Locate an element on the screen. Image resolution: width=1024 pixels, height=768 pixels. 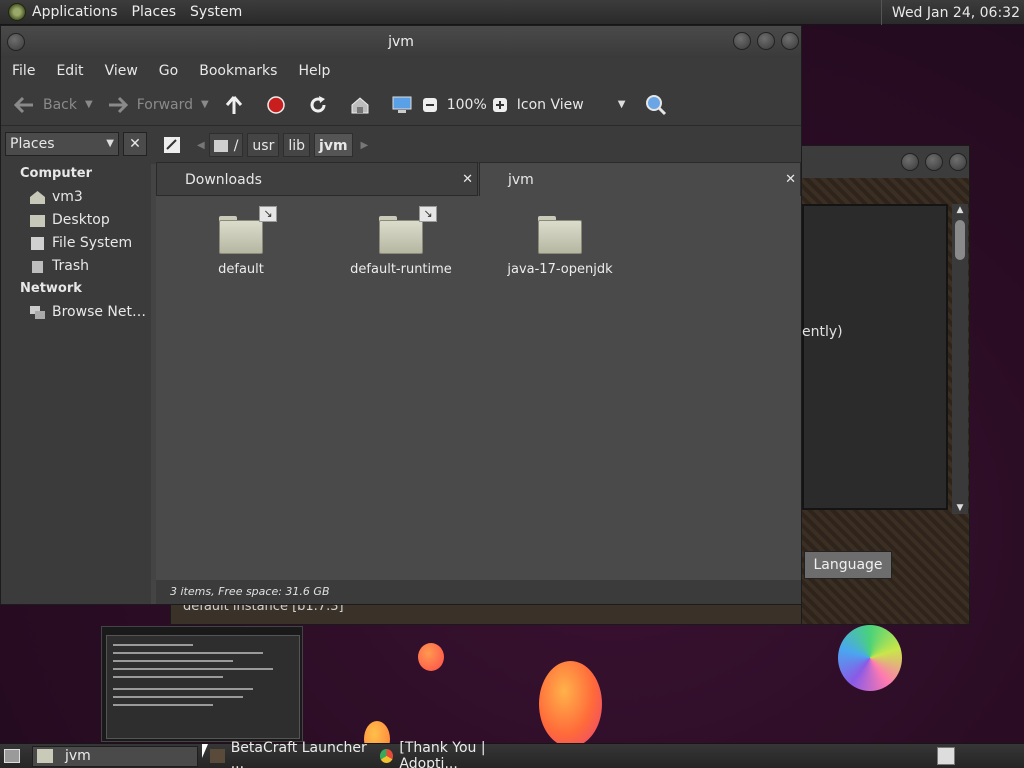
menu-places: Places is located at coordinates (154, 12).